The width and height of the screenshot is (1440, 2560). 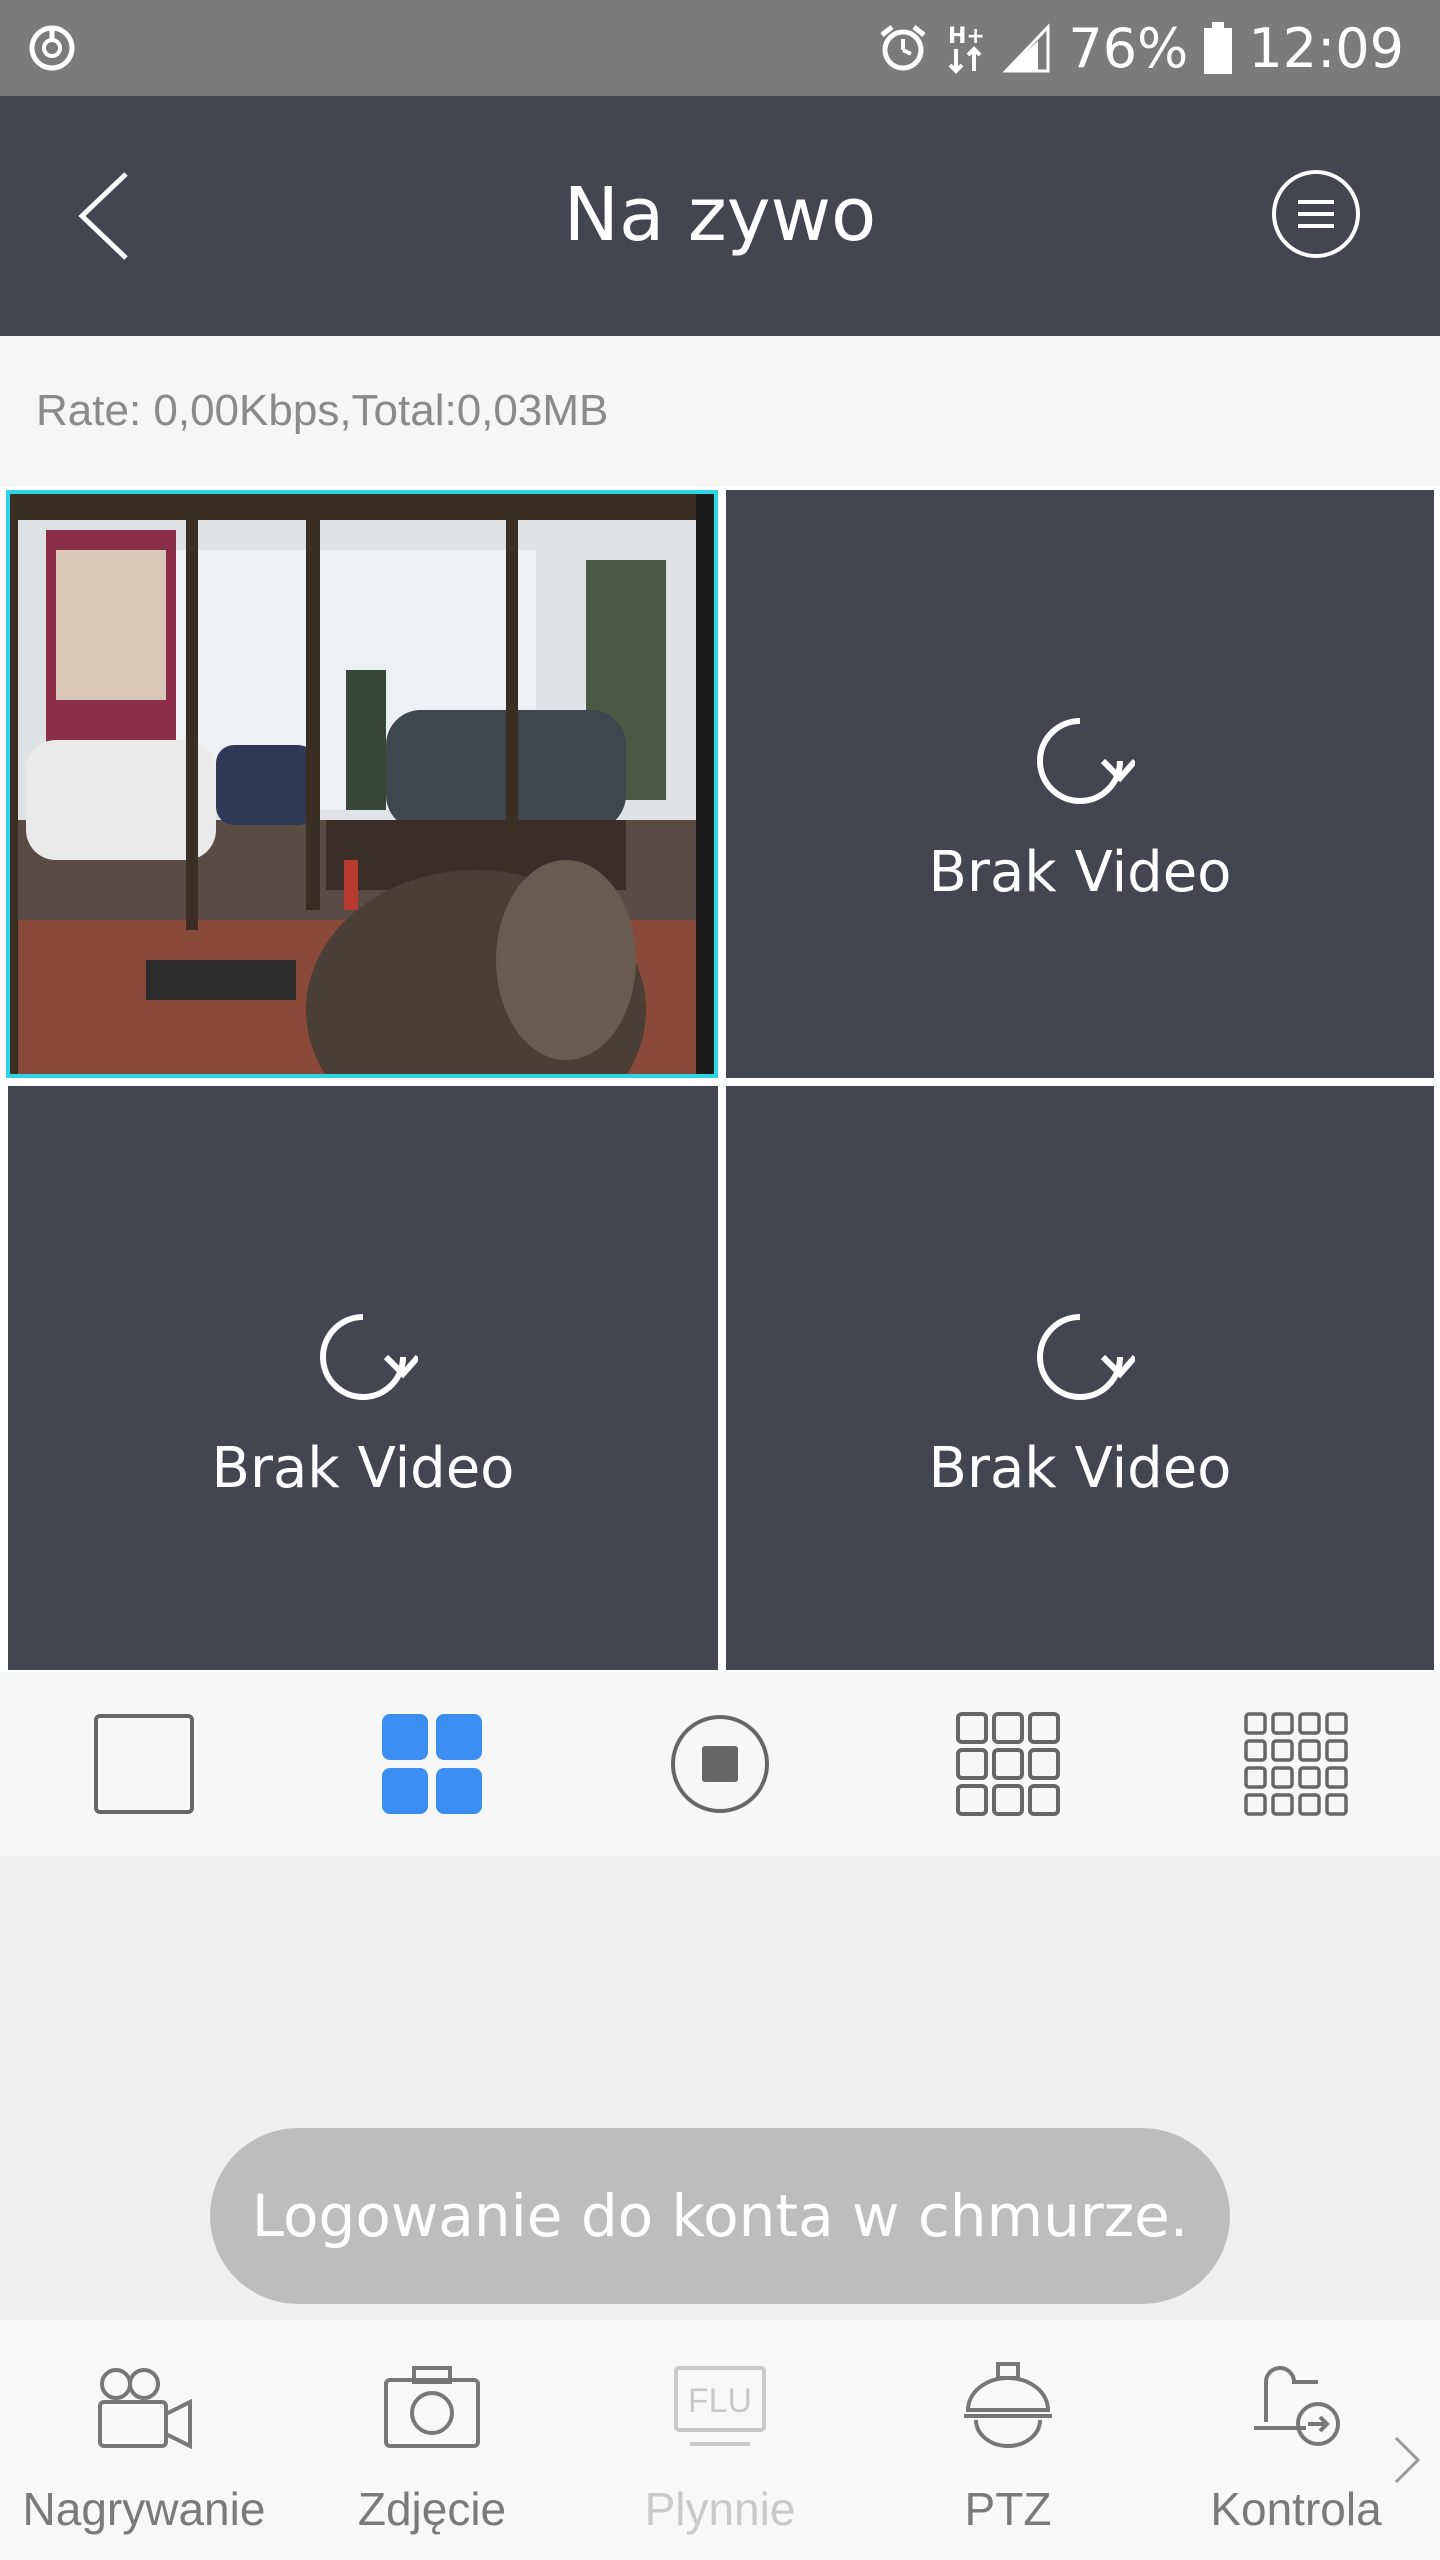 I want to click on video-cell-live, so click(x=362, y=784).